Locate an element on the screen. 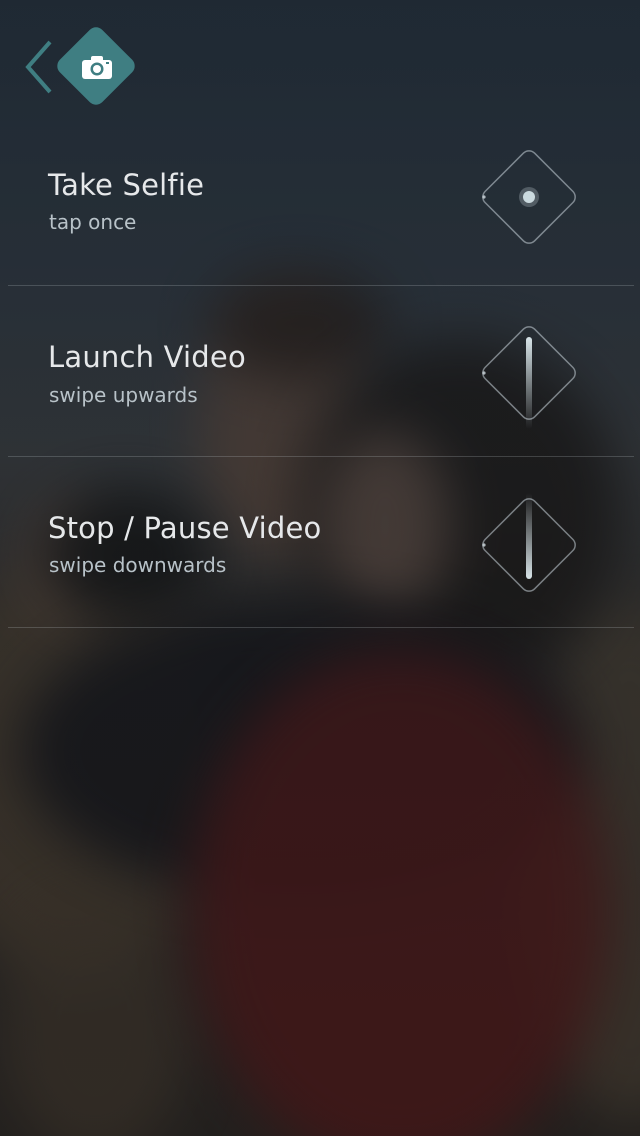 The image size is (640, 1136). swipe-up-gesture-icon is located at coordinates (529, 377).